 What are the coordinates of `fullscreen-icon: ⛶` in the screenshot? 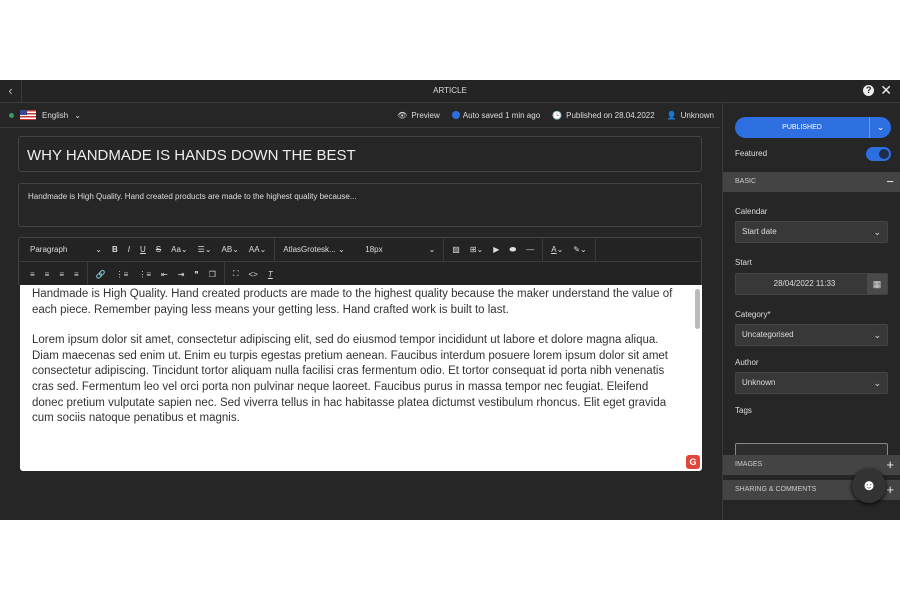 It's located at (236, 274).